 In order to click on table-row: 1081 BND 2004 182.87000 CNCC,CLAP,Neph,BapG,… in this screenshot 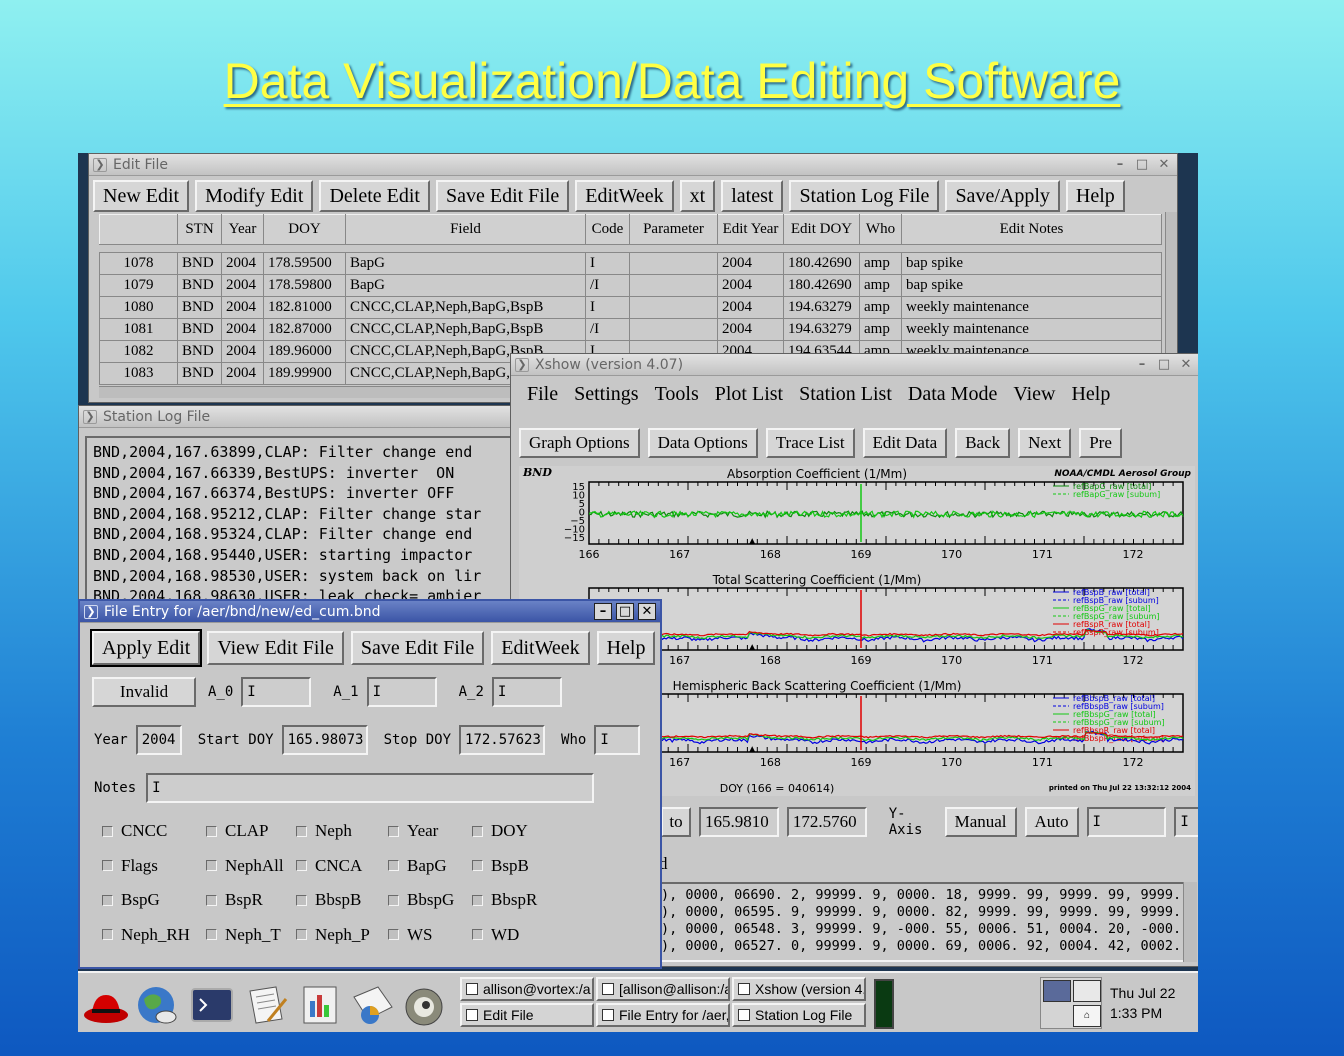, I will do `click(630, 329)`.